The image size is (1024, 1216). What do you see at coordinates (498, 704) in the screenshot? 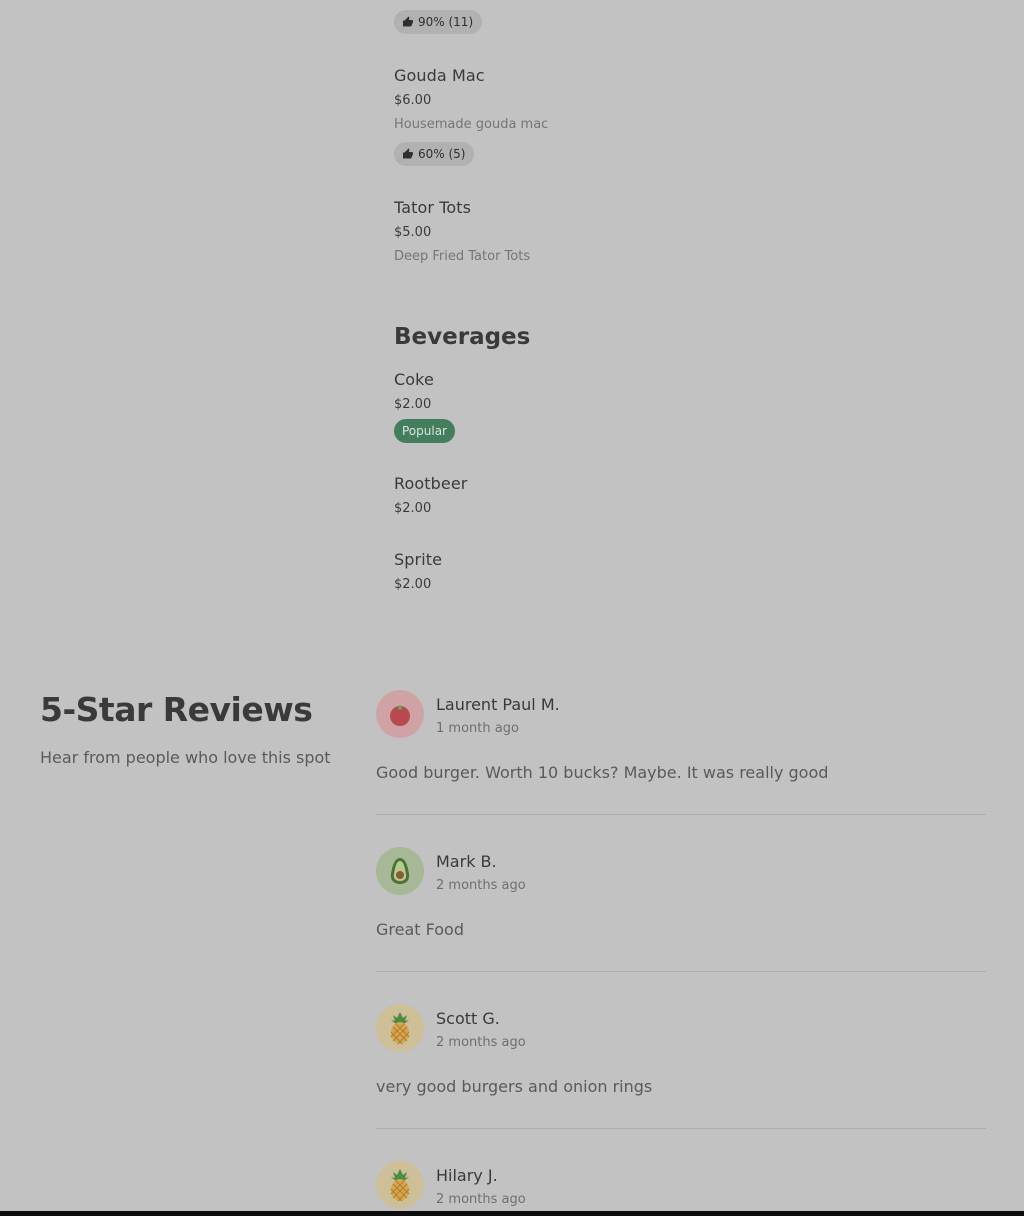
I see `reviewer-name: Laurent Paul M.` at bounding box center [498, 704].